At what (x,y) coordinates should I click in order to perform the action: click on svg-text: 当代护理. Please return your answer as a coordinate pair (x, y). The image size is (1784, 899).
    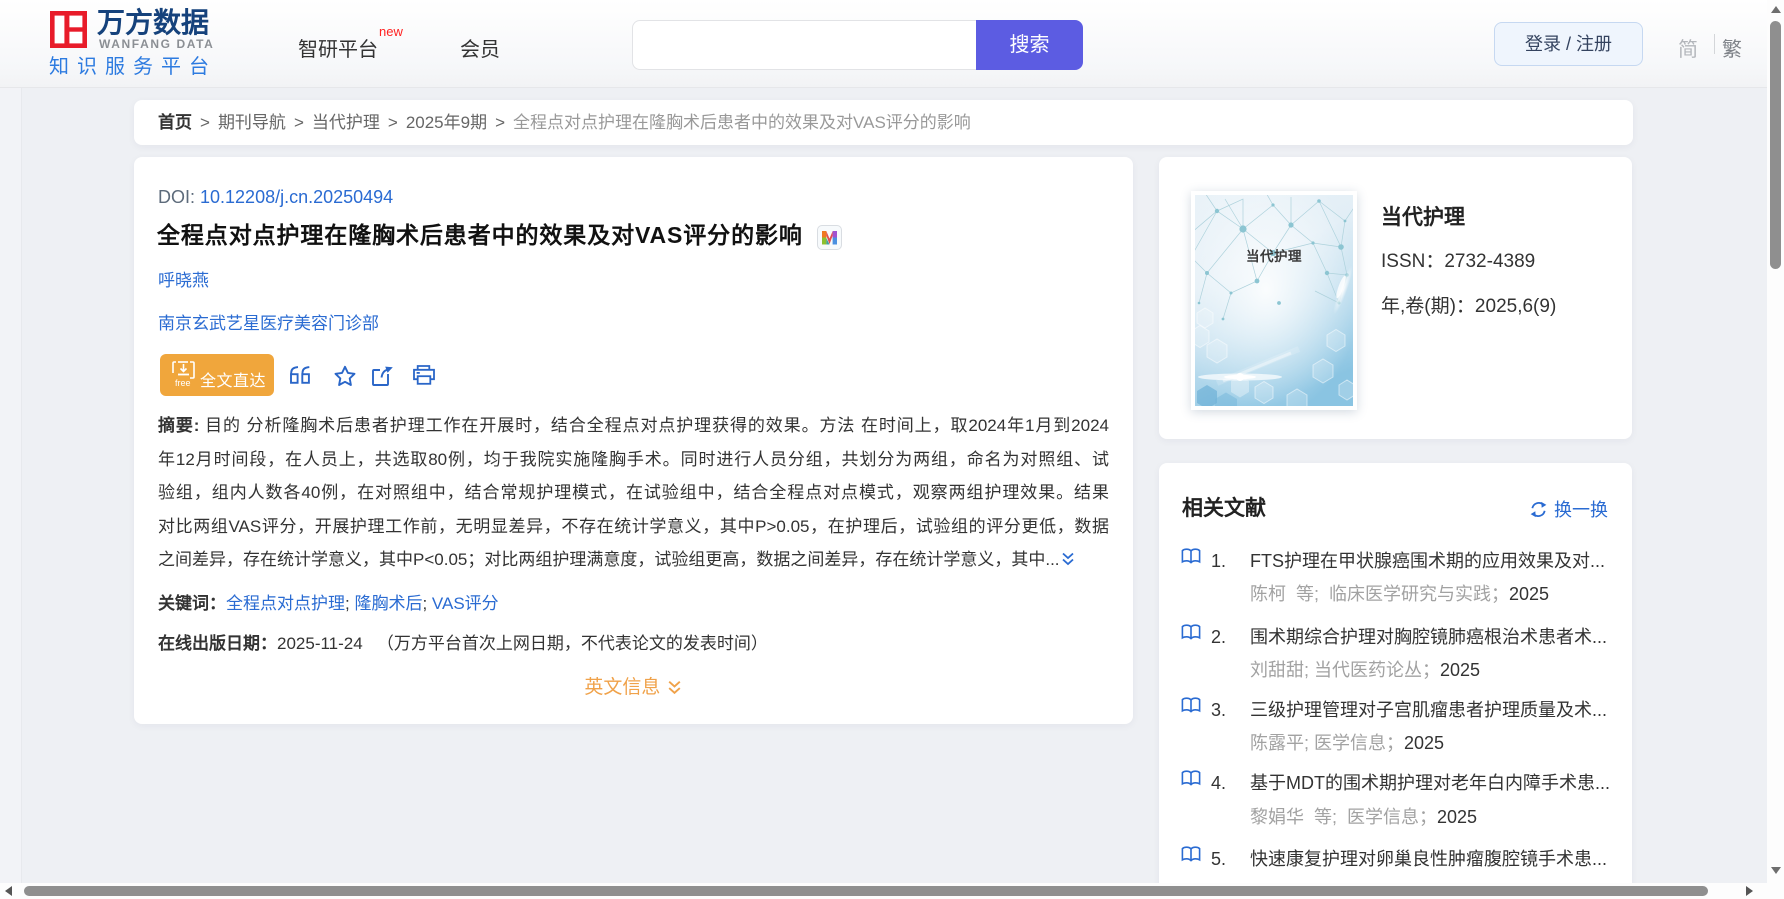
    Looking at the image, I should click on (1274, 256).